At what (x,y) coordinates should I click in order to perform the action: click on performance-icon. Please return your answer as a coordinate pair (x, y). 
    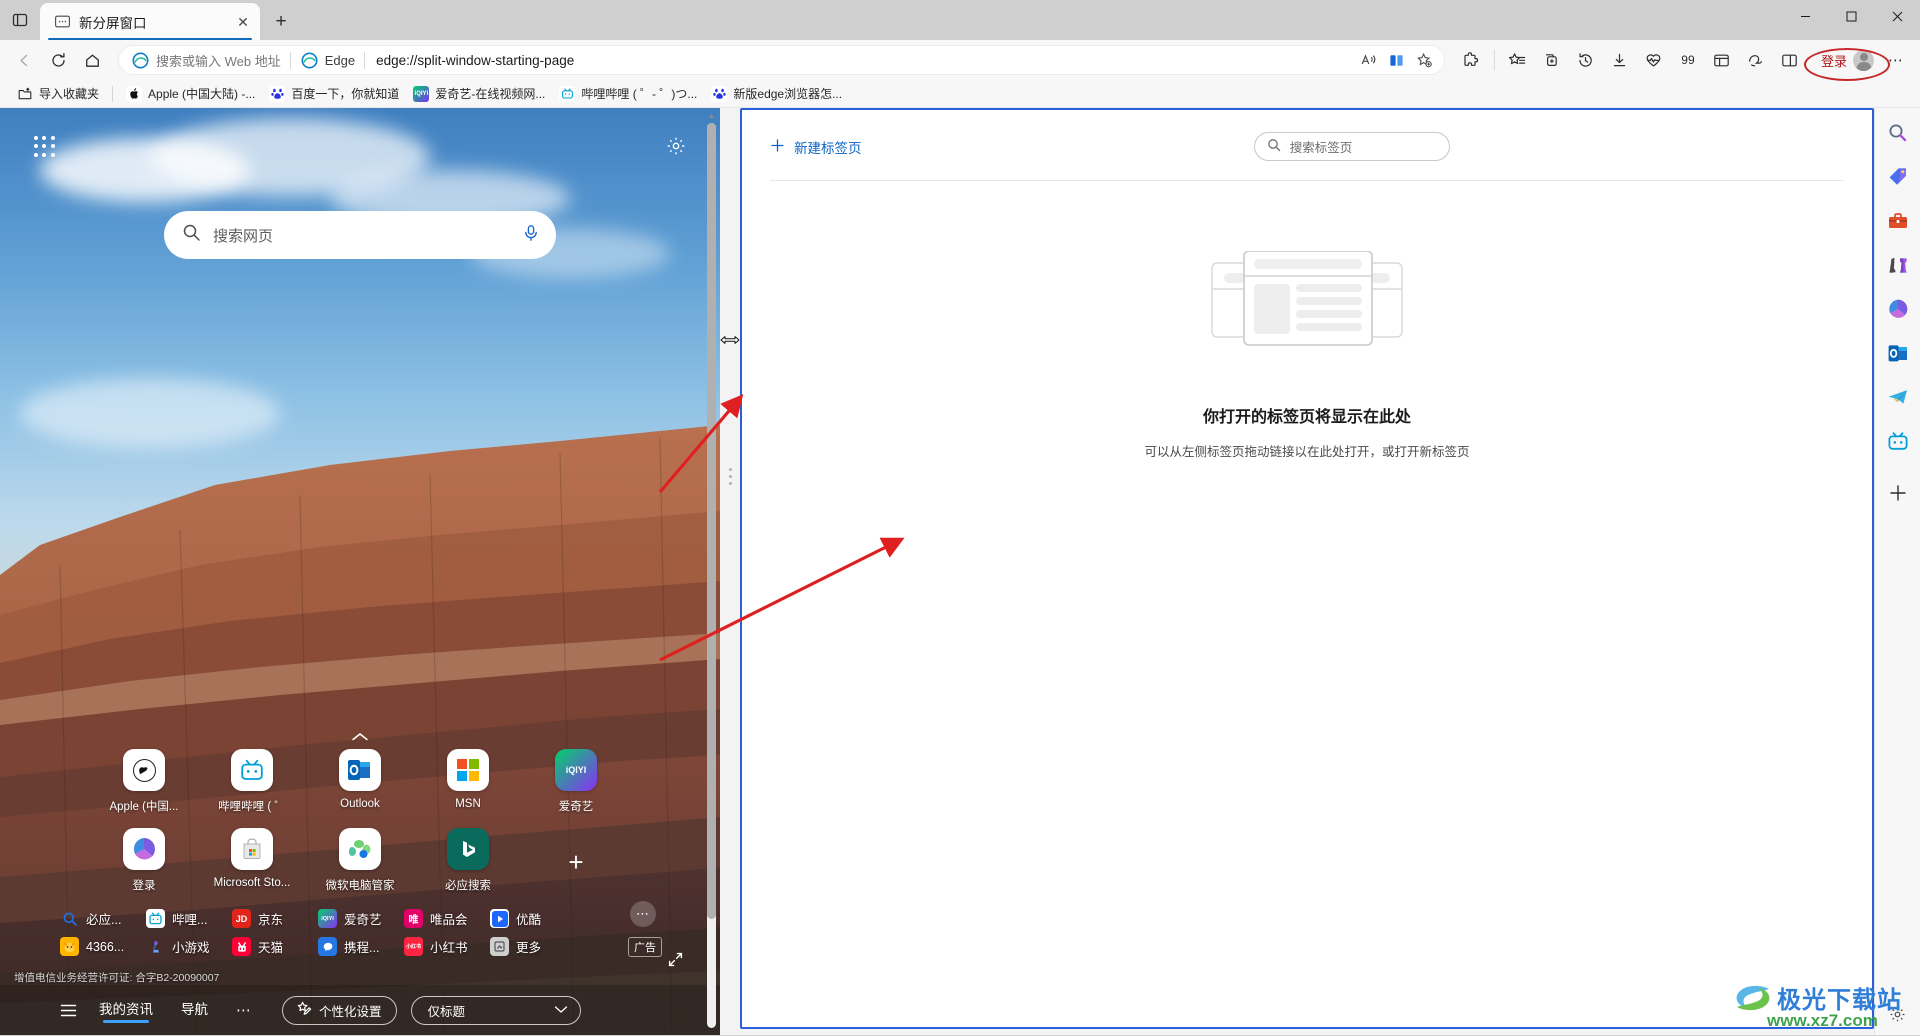
    Looking at the image, I should click on (1654, 60).